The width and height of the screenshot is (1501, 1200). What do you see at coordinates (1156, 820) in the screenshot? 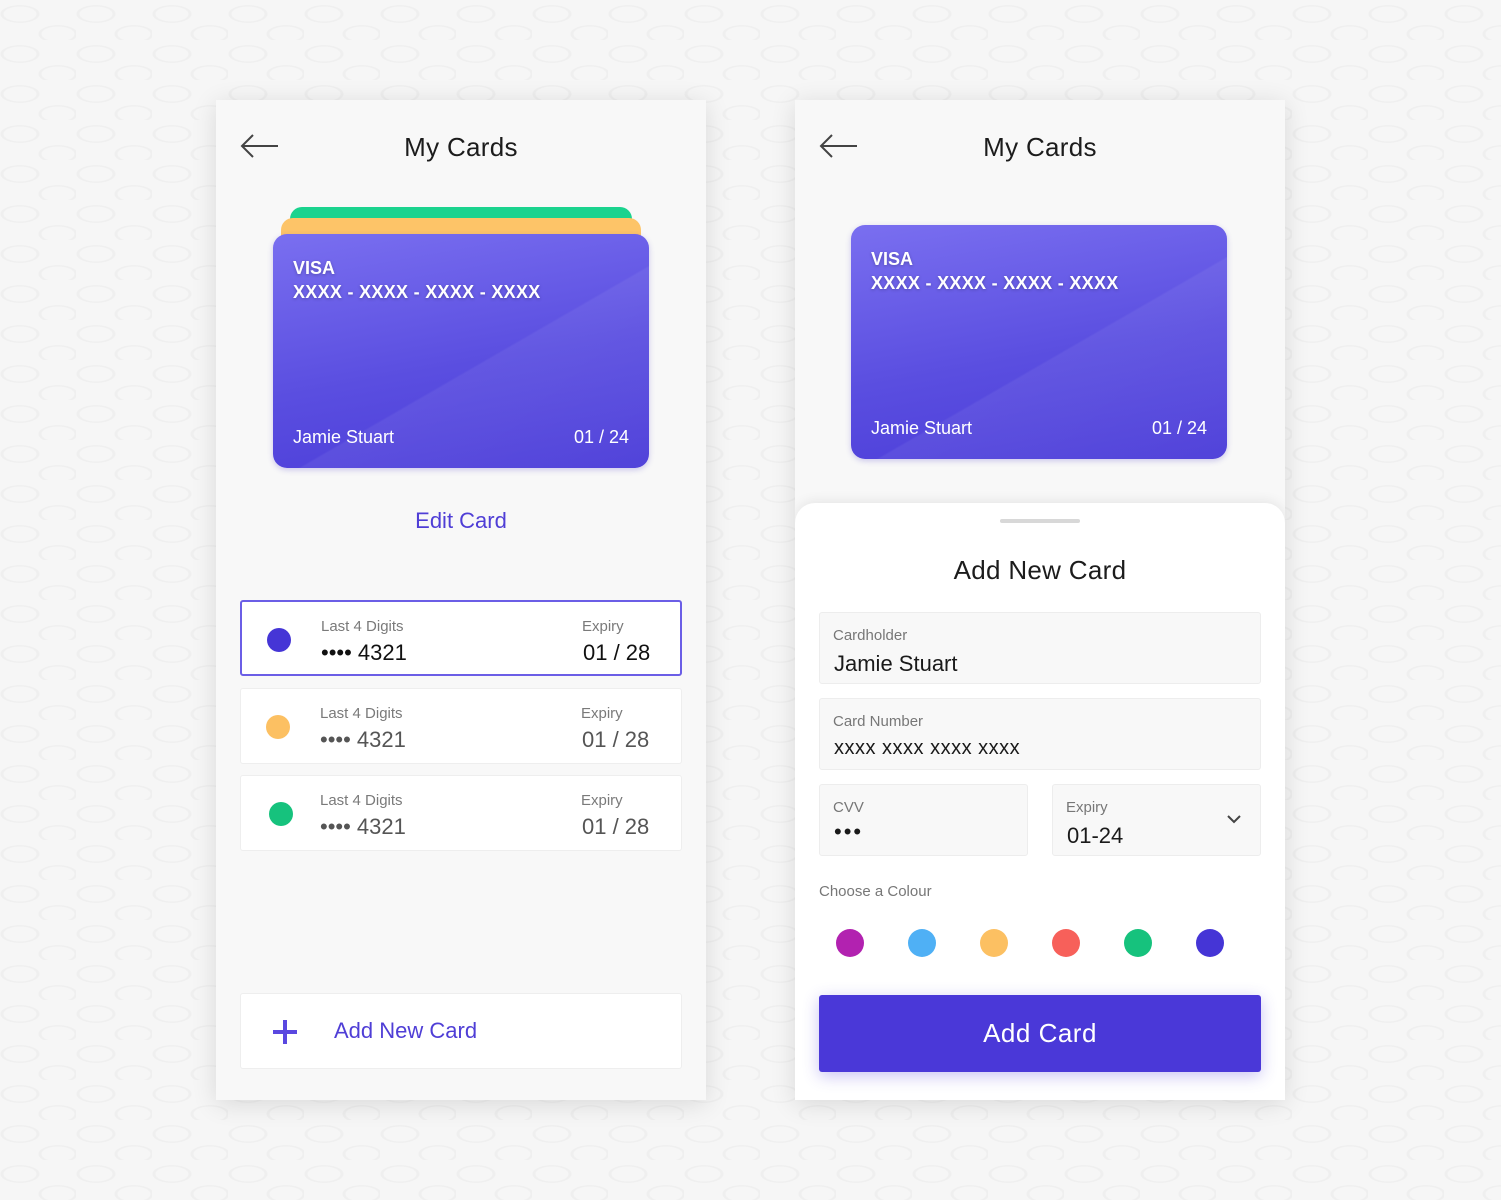
I see `expiry-select: Expiry 01-24` at bounding box center [1156, 820].